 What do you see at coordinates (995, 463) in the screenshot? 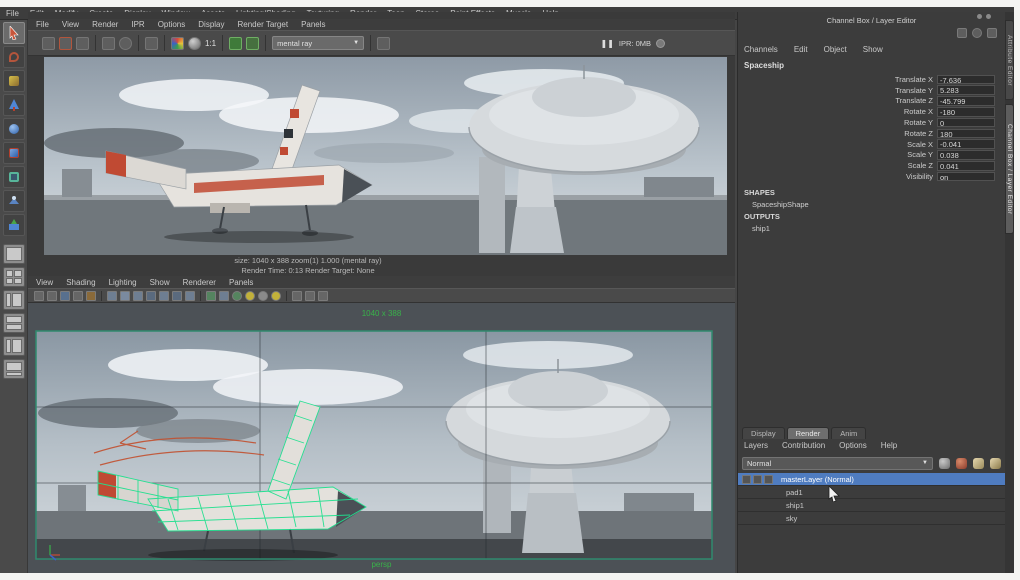
I see `create-layer-from-selection-icon` at bounding box center [995, 463].